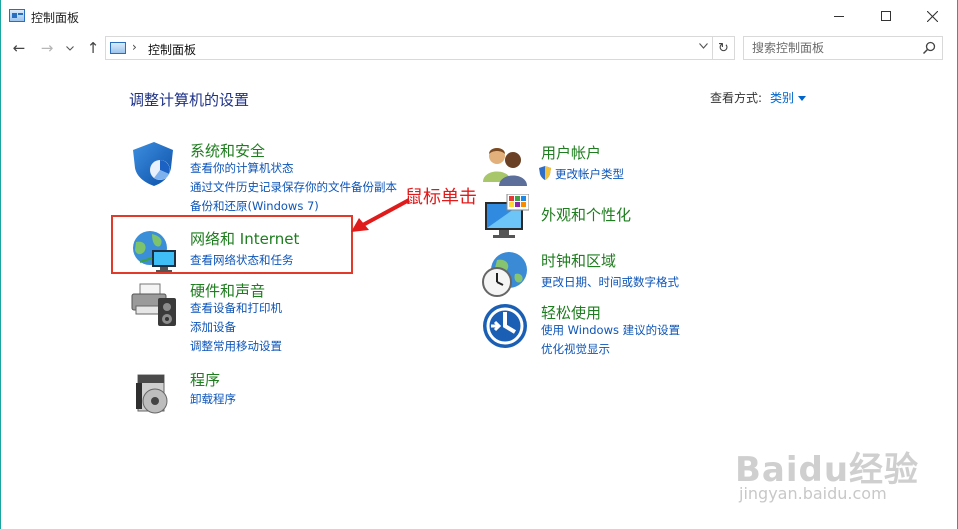 This screenshot has width=958, height=529. I want to click on refresh-button: ↻, so click(724, 48).